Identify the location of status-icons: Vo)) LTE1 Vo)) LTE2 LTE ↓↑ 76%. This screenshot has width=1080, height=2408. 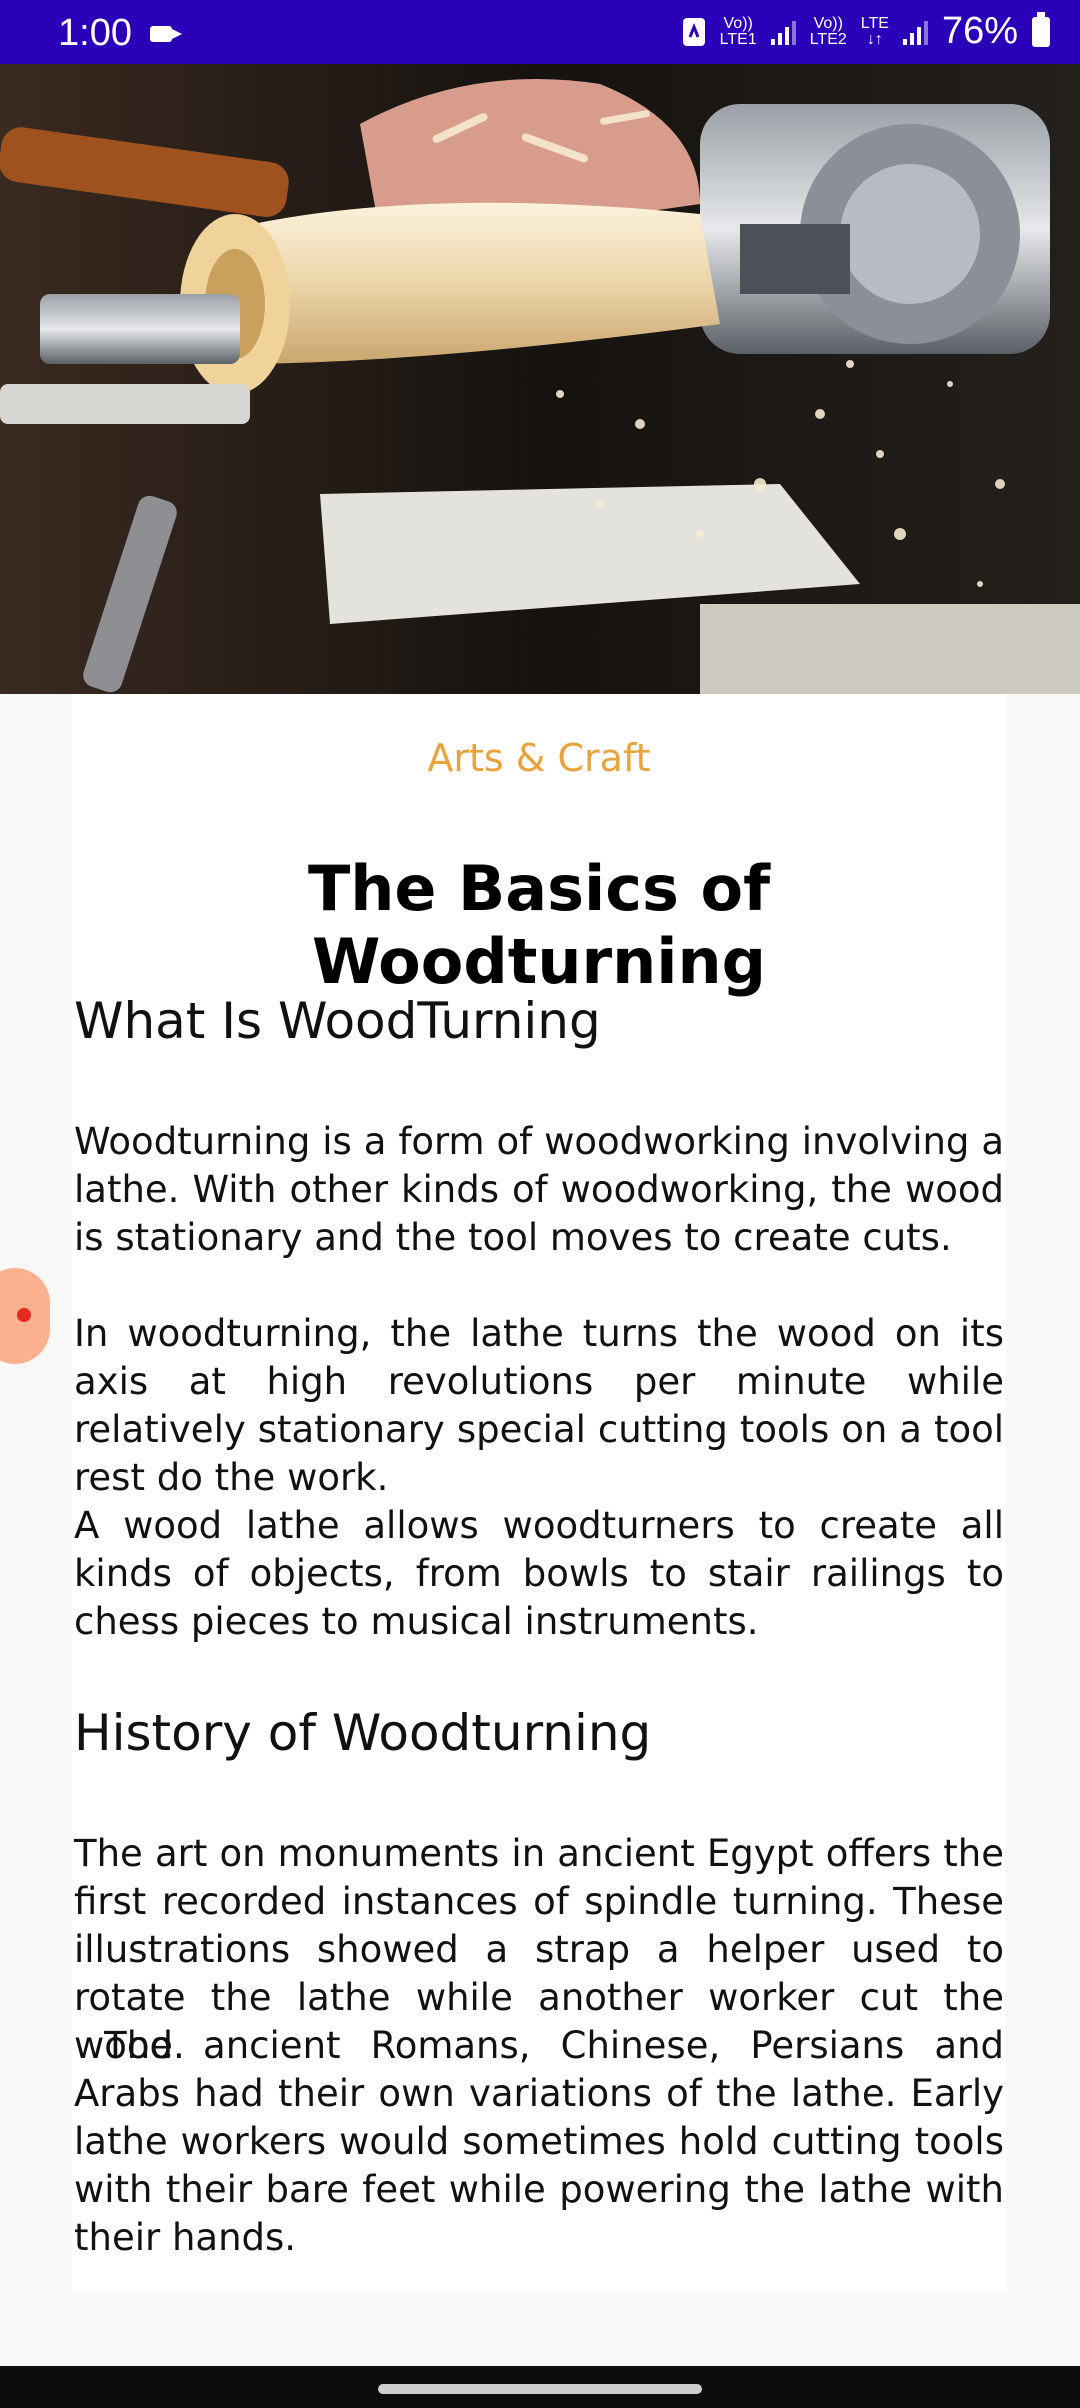
(866, 31).